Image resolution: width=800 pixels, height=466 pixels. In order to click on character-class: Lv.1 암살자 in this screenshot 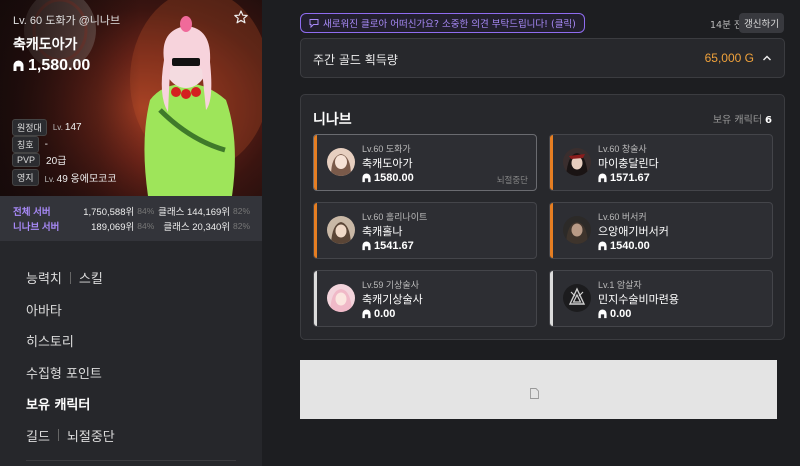, I will do `click(620, 285)`.